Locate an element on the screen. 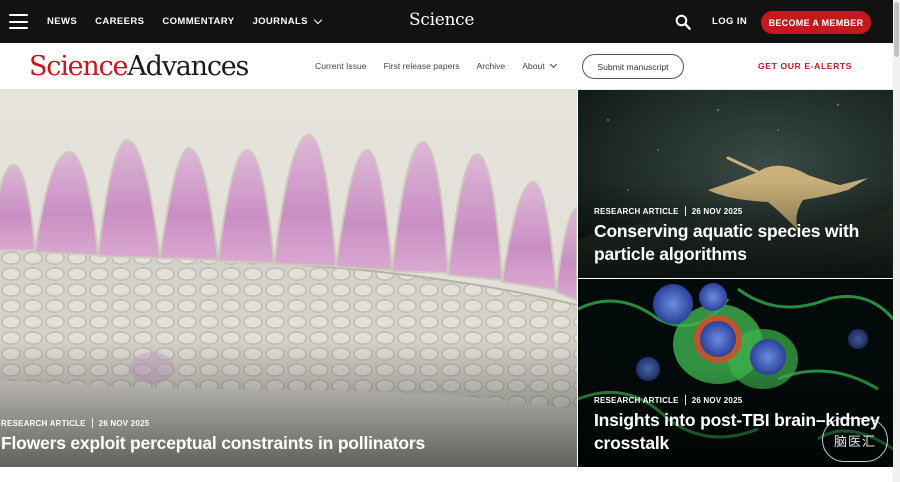 Image resolution: width=900 pixels, height=482 pixels. nav-label: First release papers is located at coordinates (421, 66).